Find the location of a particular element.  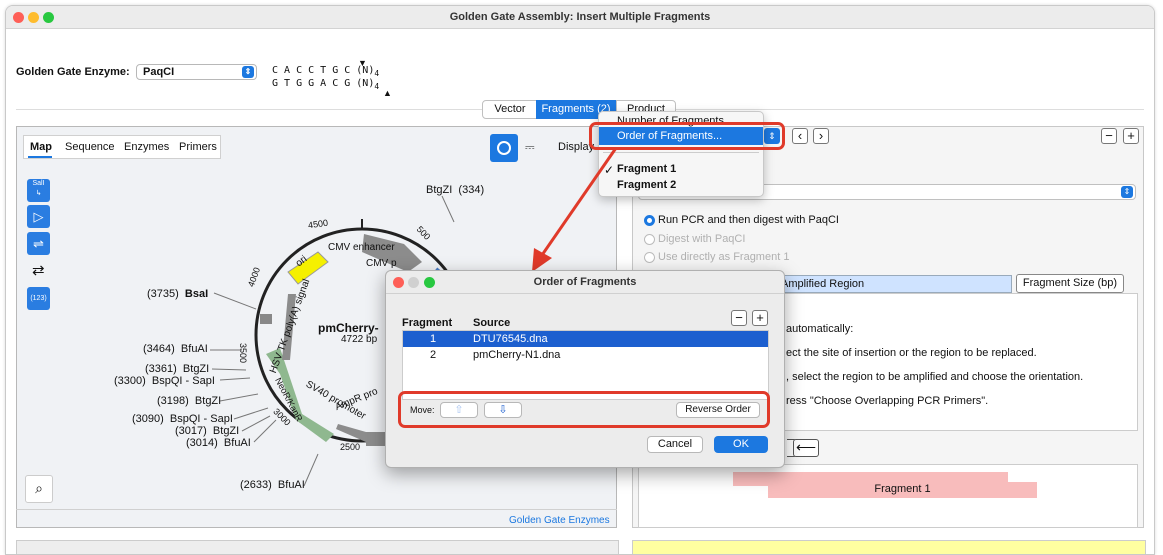

bsai-marker is located at coordinates (266, 319).